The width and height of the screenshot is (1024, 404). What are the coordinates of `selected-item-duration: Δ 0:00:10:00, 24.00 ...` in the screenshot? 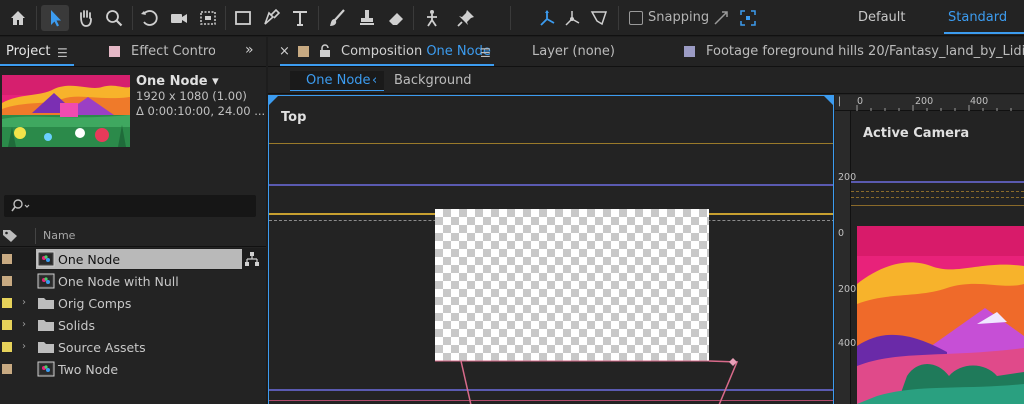 It's located at (201, 111).